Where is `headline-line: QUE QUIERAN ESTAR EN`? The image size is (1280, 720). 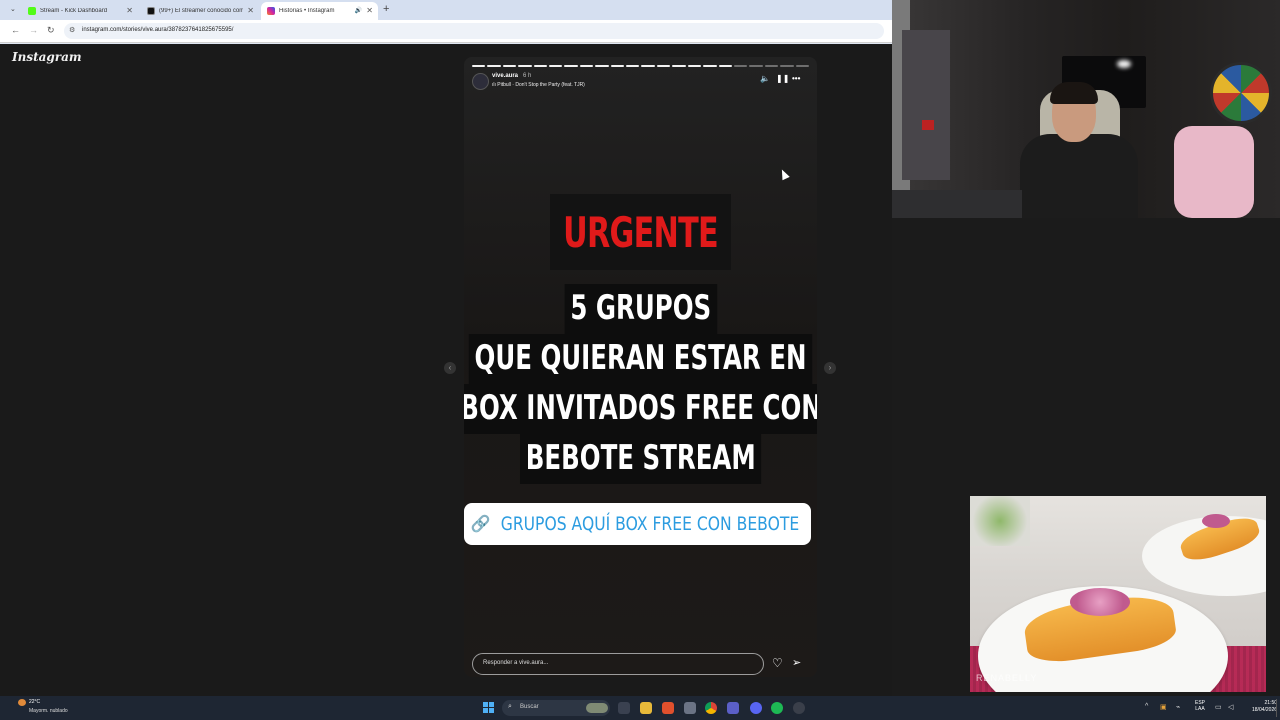 headline-line: QUE QUIERAN ESTAR EN is located at coordinates (641, 359).